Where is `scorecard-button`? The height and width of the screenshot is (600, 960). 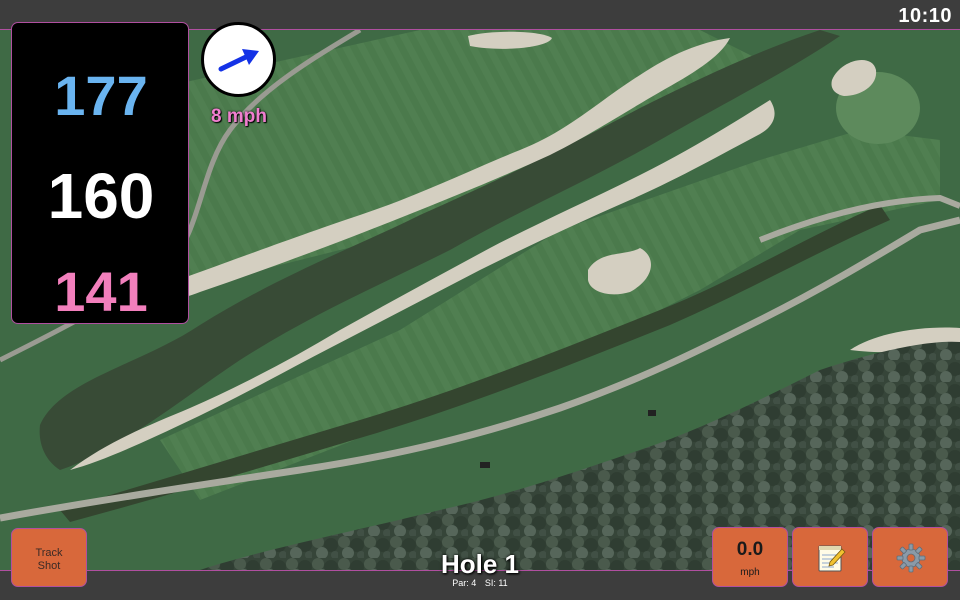 scorecard-button is located at coordinates (830, 557).